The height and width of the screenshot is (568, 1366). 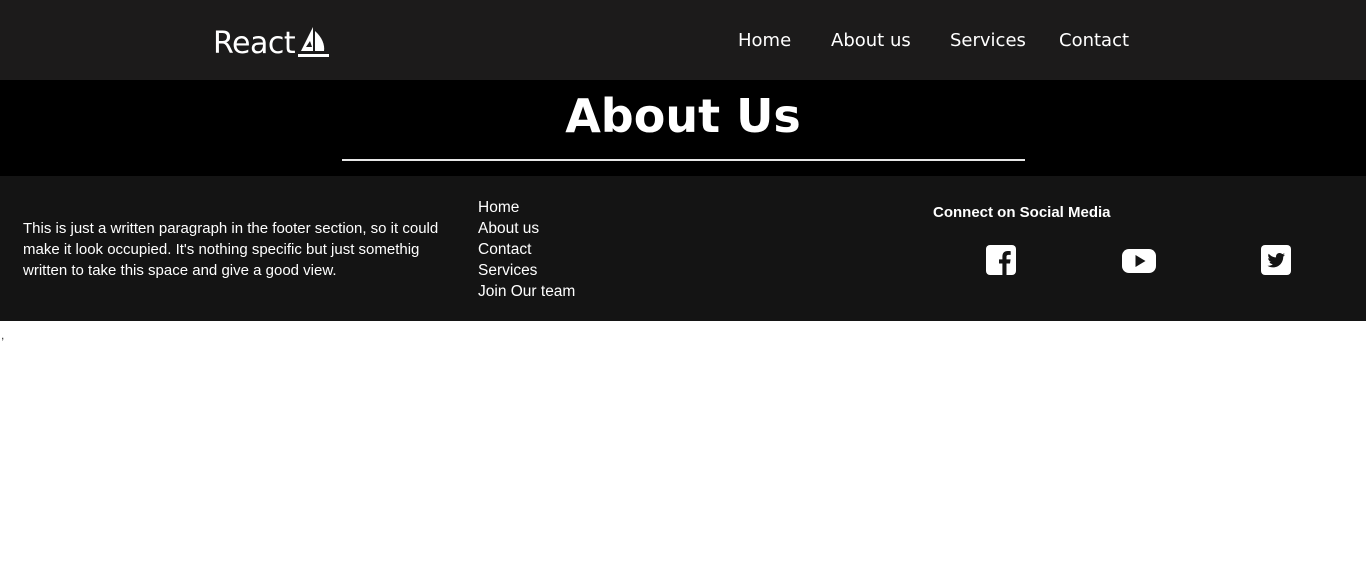 I want to click on main-nav: Home About us Services Contact, so click(x=683, y=41).